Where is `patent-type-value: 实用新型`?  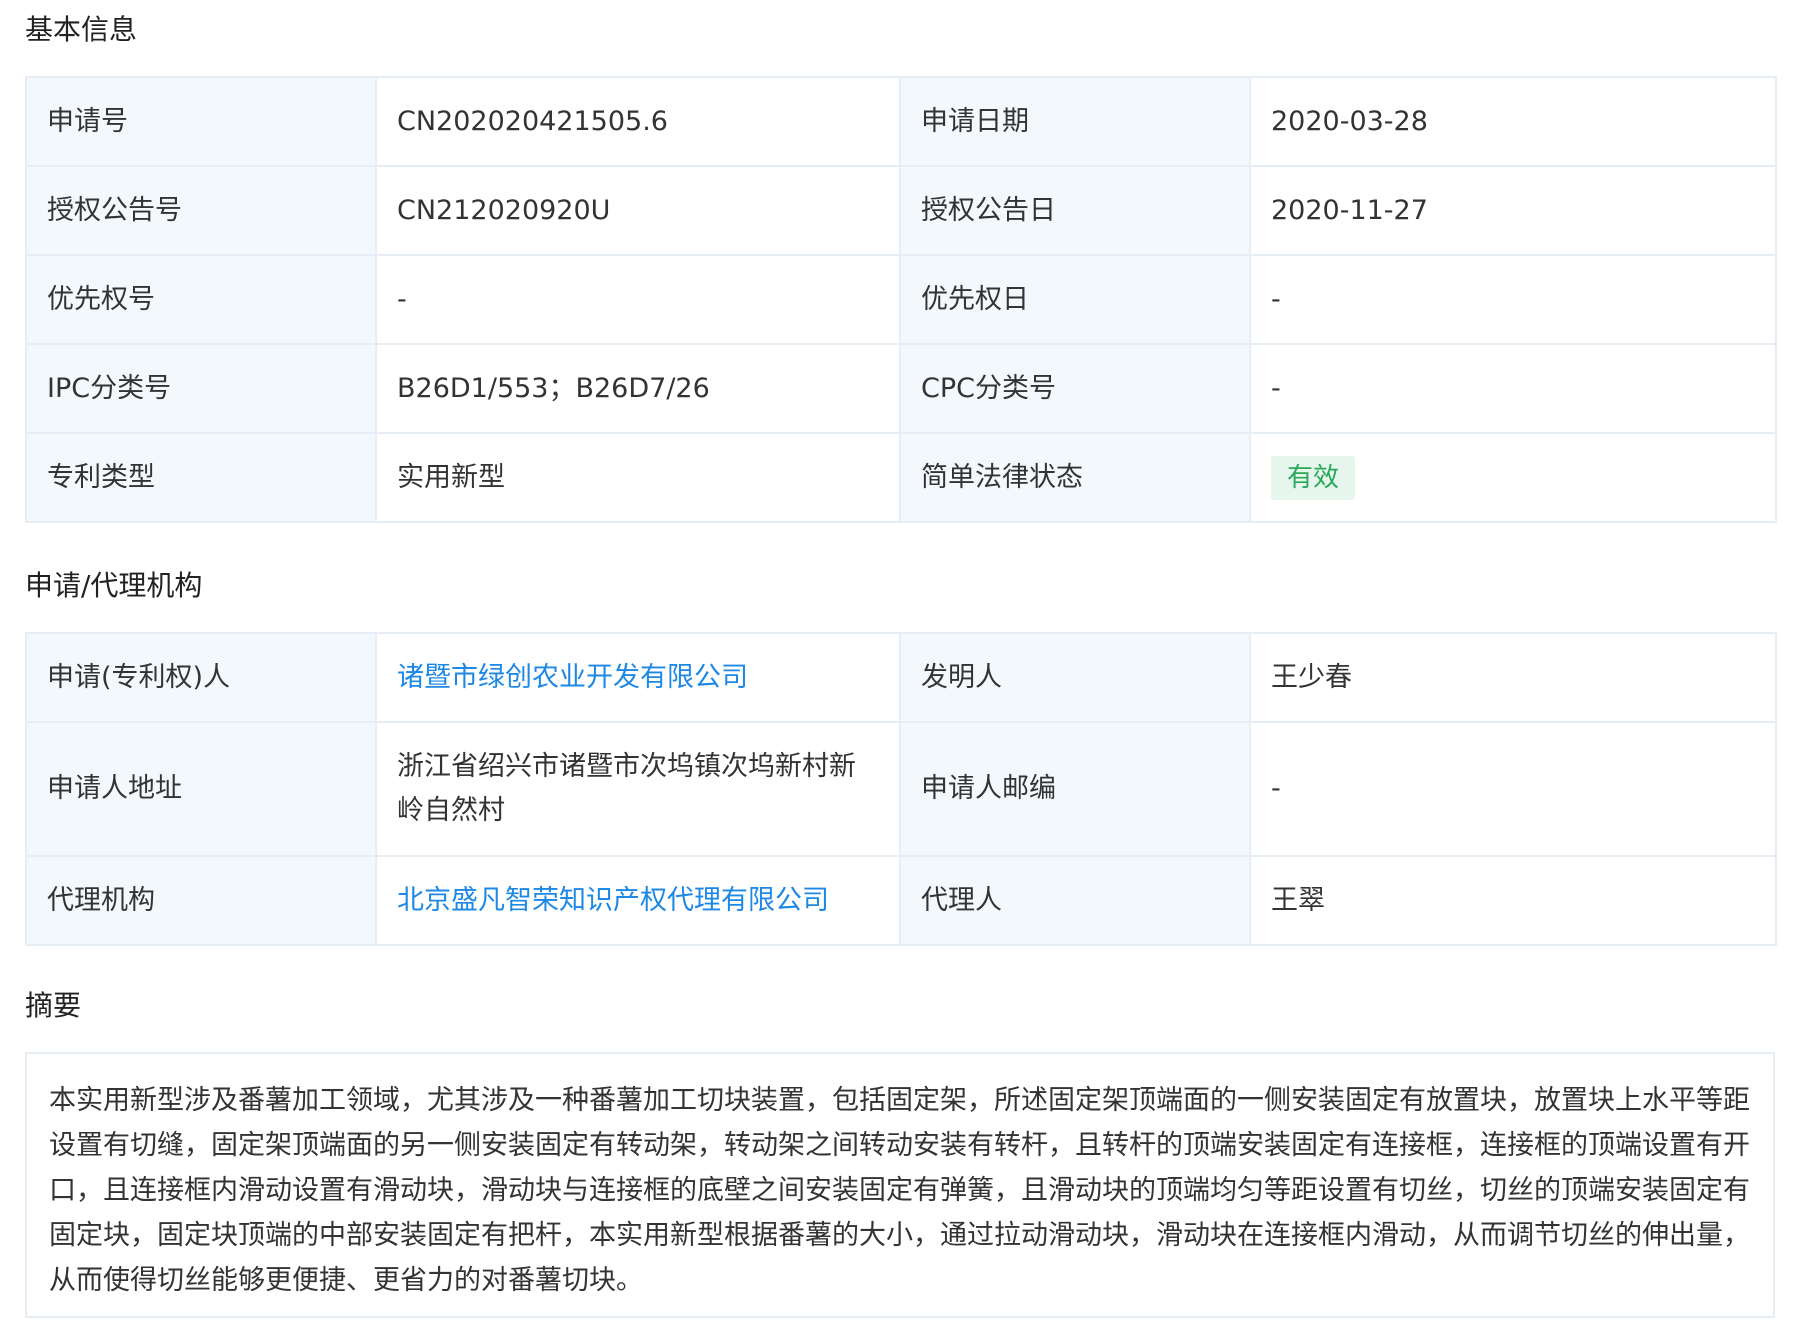
patent-type-value: 实用新型 is located at coordinates (638, 477).